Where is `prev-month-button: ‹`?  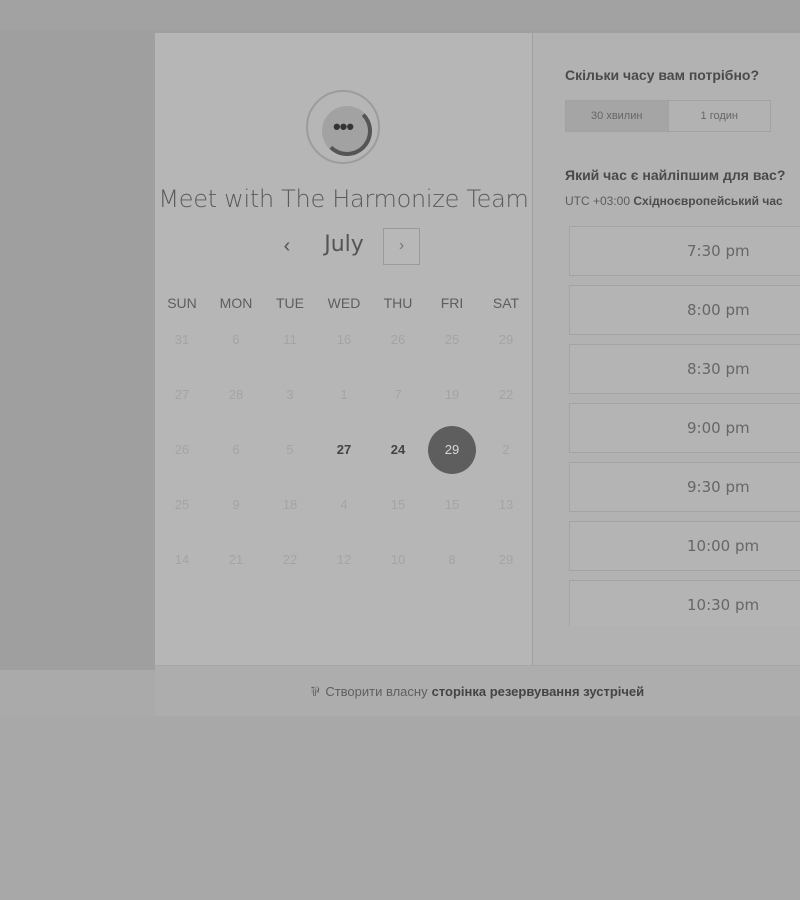 prev-month-button: ‹ is located at coordinates (287, 247).